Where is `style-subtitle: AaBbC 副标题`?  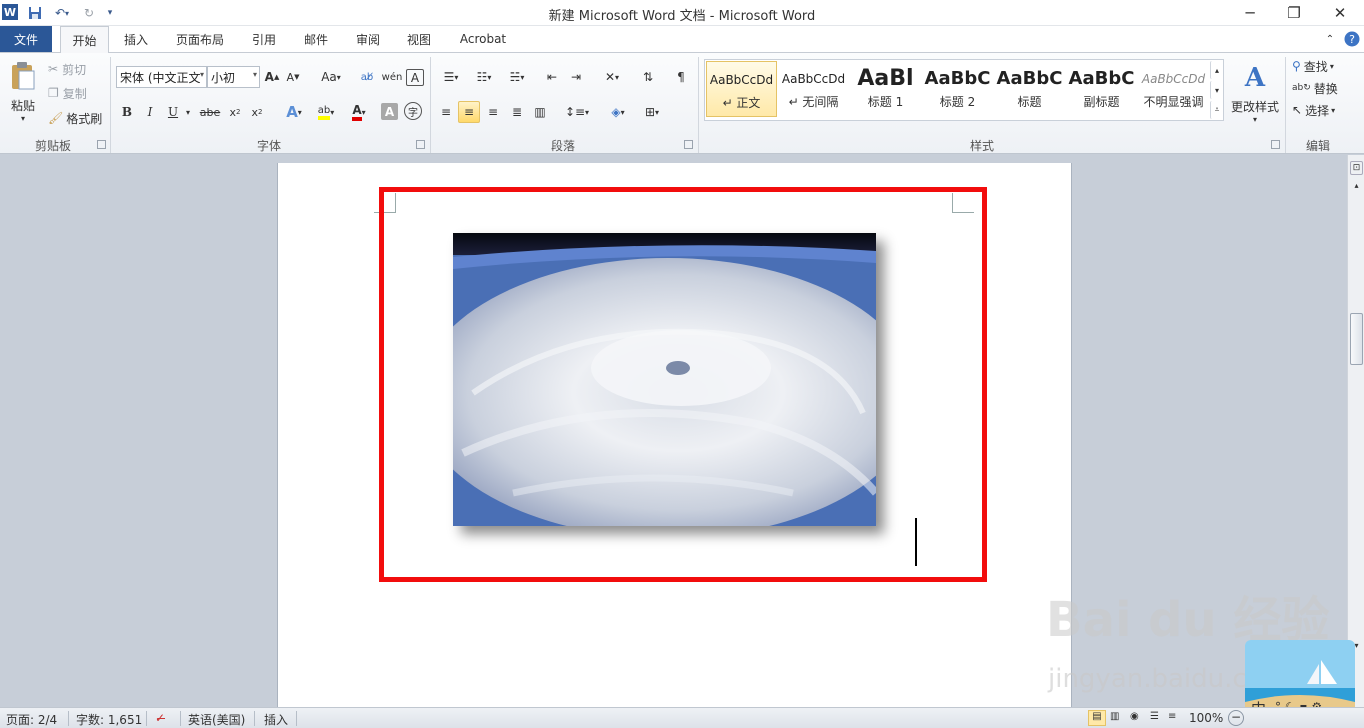 style-subtitle: AaBbC 副标题 is located at coordinates (1101, 89).